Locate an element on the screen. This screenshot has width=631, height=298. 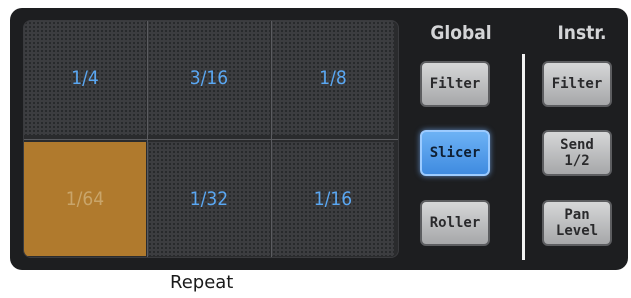
repeat-pad-1-16: 1/16 is located at coordinates (333, 199).